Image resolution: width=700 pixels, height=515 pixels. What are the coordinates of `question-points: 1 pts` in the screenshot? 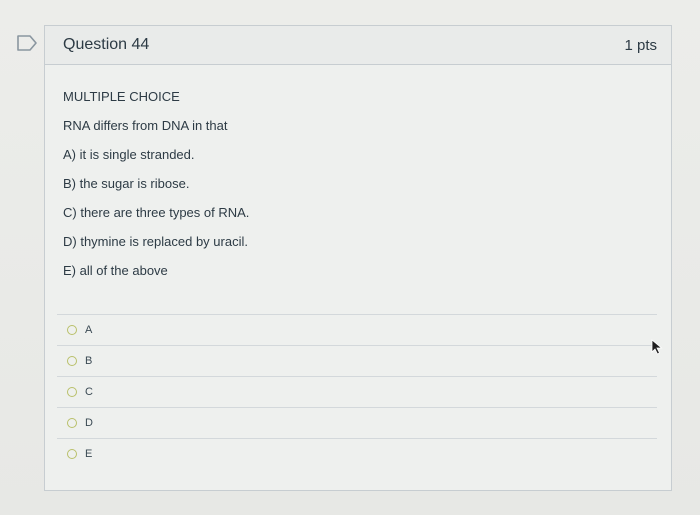 It's located at (640, 45).